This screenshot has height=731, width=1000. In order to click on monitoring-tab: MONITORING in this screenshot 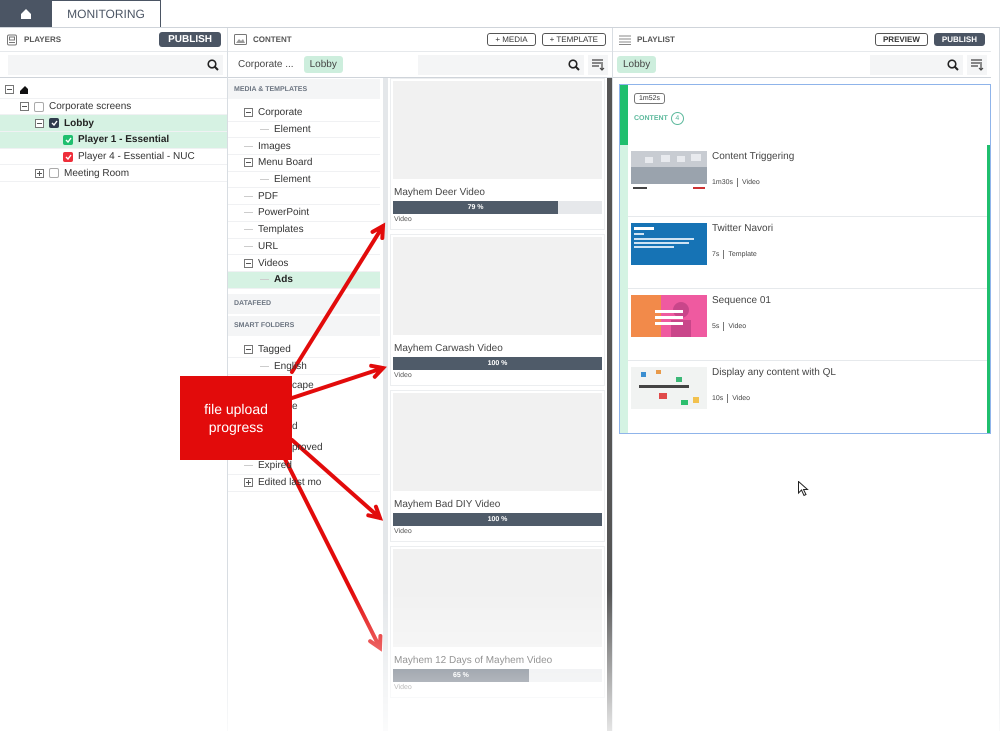, I will do `click(106, 13)`.